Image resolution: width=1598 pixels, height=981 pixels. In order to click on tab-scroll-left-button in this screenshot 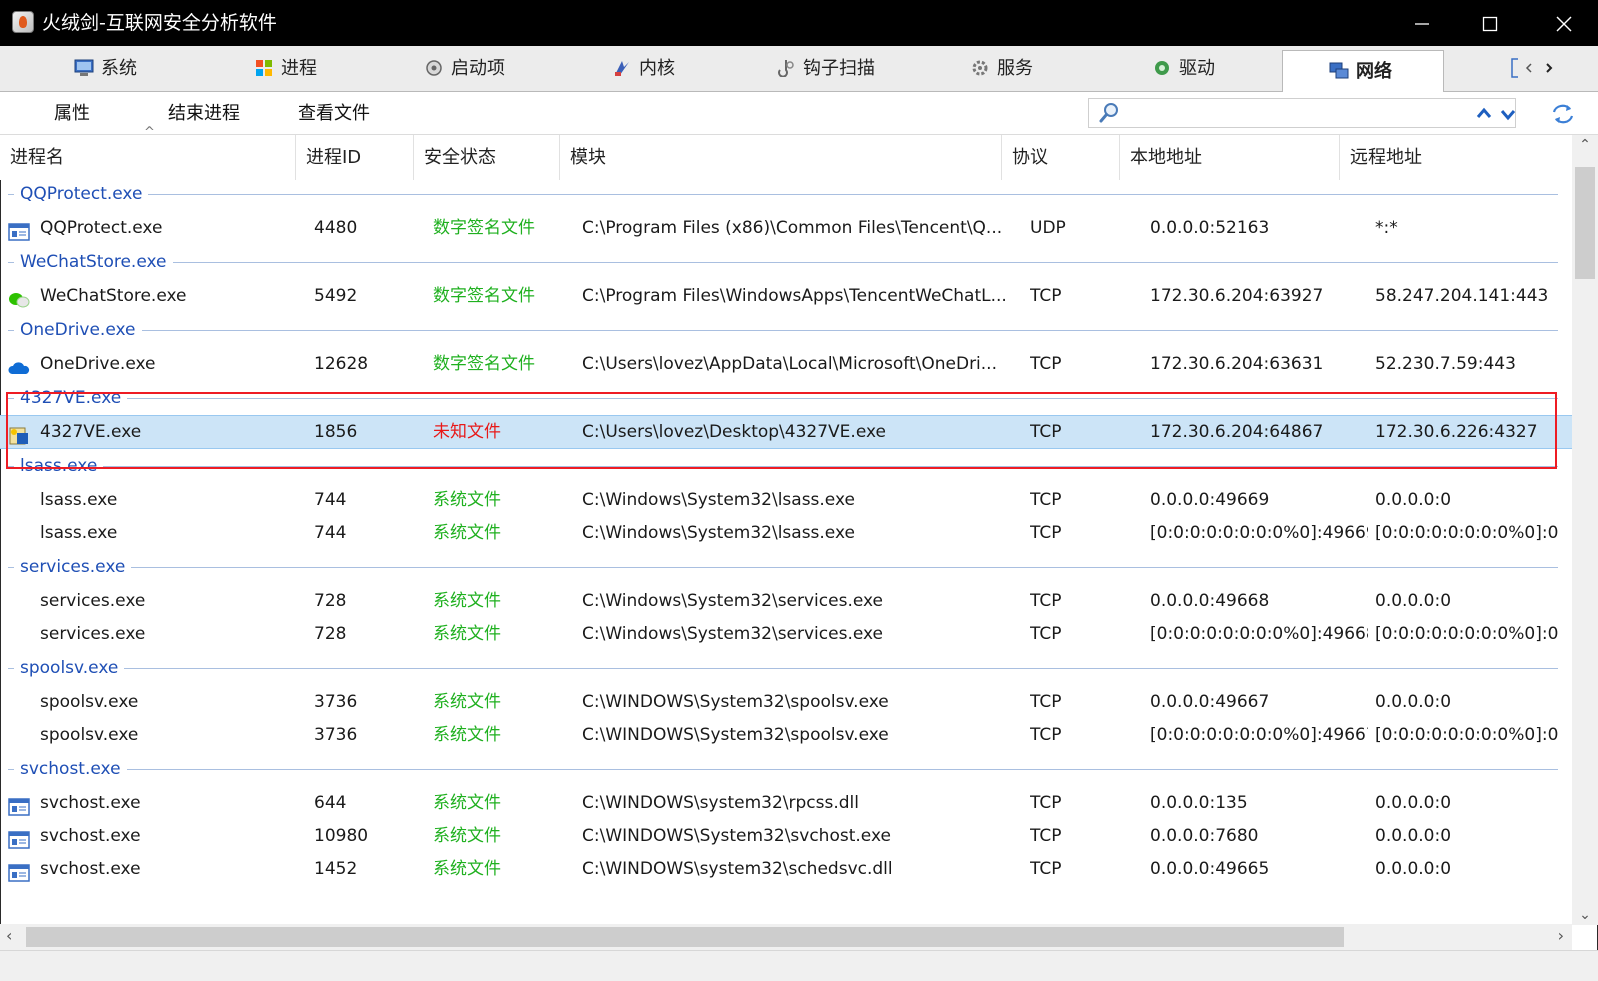, I will do `click(1529, 71)`.